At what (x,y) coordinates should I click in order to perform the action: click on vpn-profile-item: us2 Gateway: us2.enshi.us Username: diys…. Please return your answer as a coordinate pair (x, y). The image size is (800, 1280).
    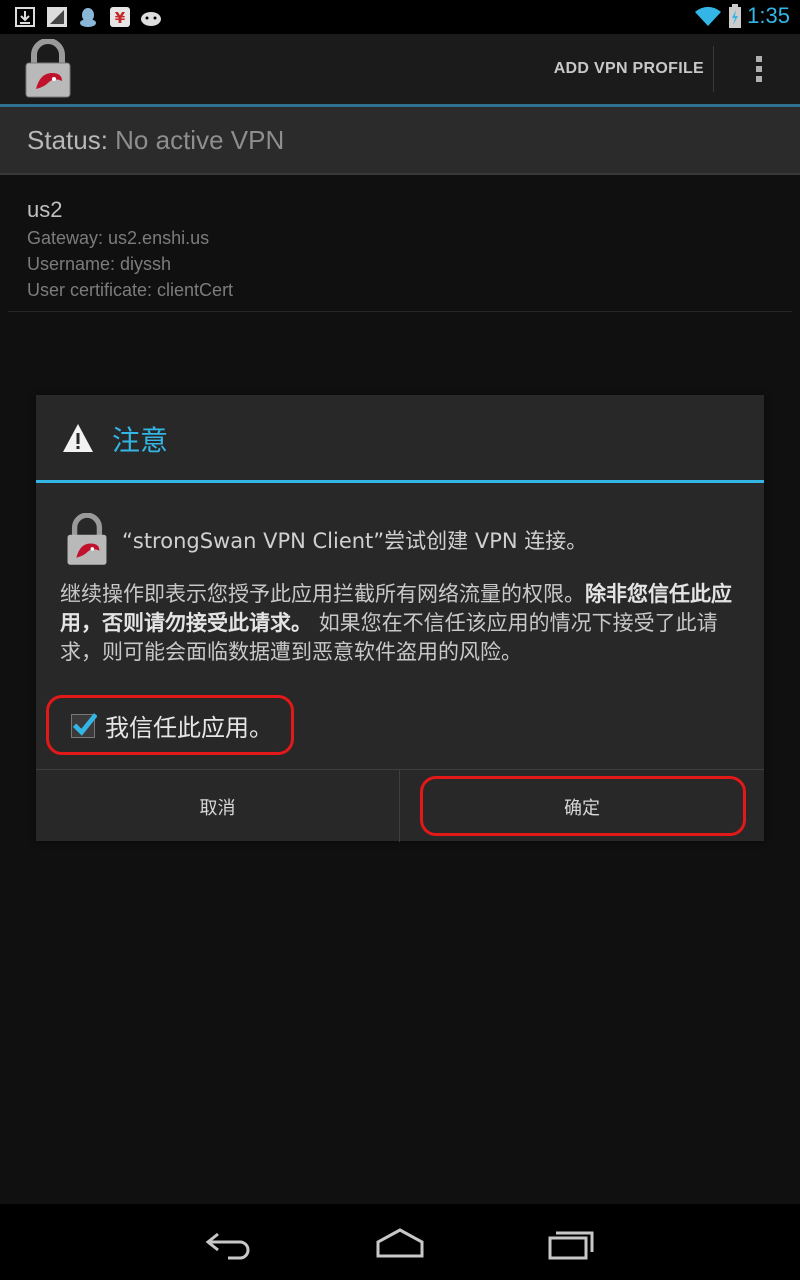
    Looking at the image, I should click on (400, 243).